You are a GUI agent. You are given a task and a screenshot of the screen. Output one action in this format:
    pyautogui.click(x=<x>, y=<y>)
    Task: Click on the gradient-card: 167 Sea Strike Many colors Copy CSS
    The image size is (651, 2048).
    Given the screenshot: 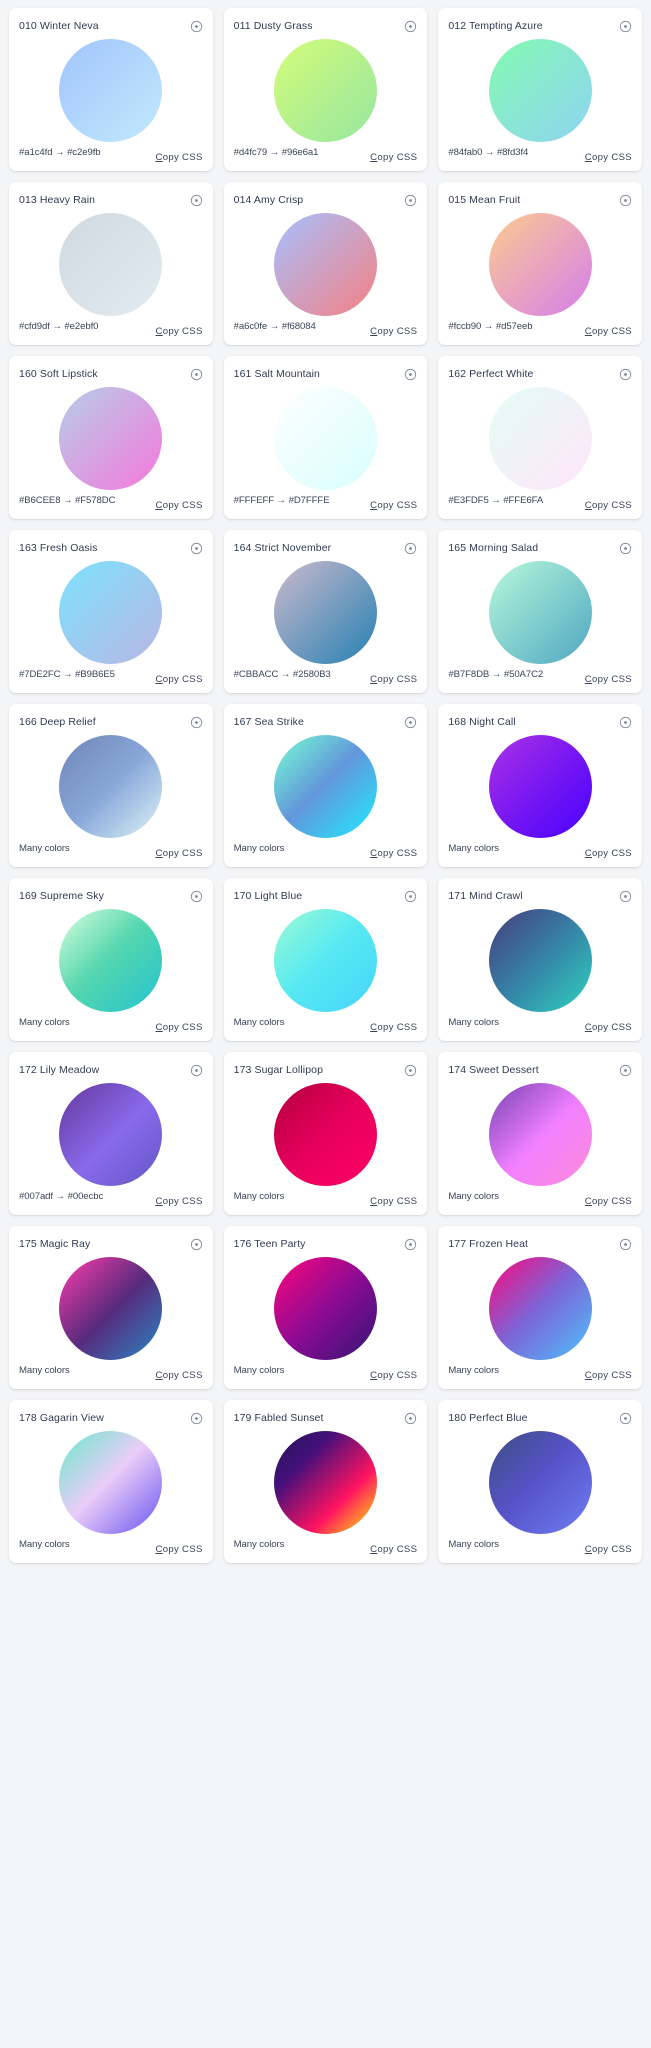 What is the action you would take?
    pyautogui.click(x=325, y=785)
    